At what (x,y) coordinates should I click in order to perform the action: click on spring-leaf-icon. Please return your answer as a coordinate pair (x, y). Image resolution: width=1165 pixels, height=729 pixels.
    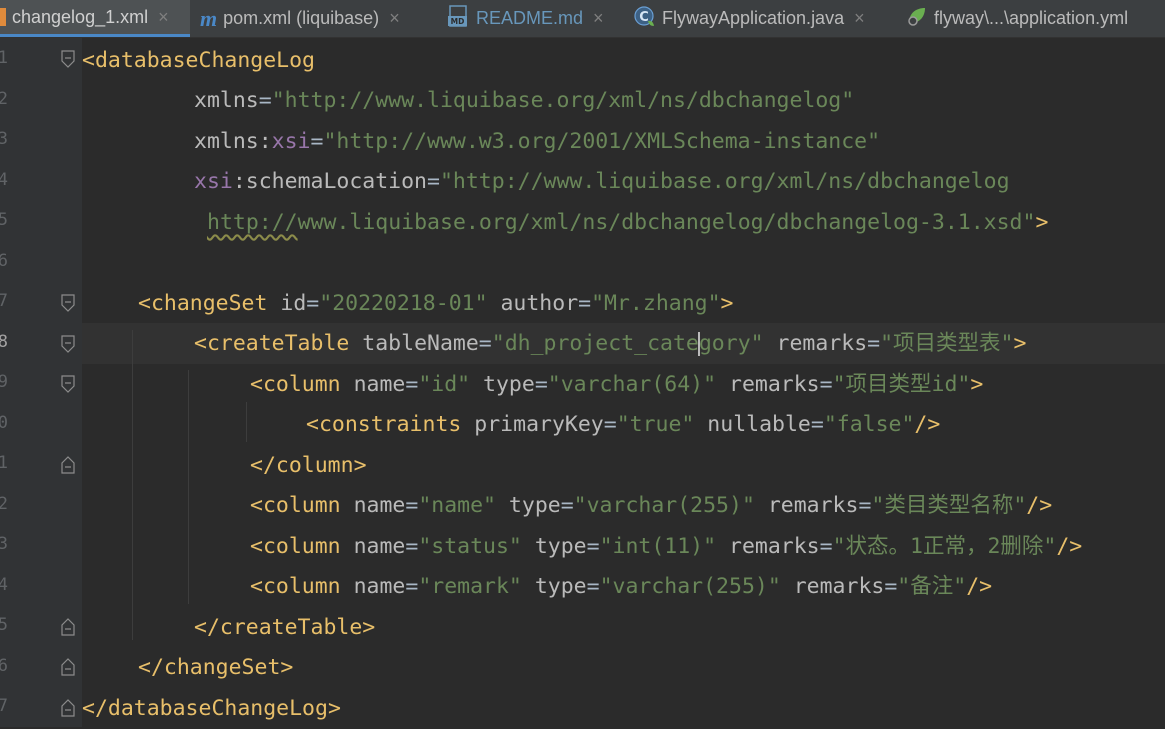
    Looking at the image, I should click on (917, 18).